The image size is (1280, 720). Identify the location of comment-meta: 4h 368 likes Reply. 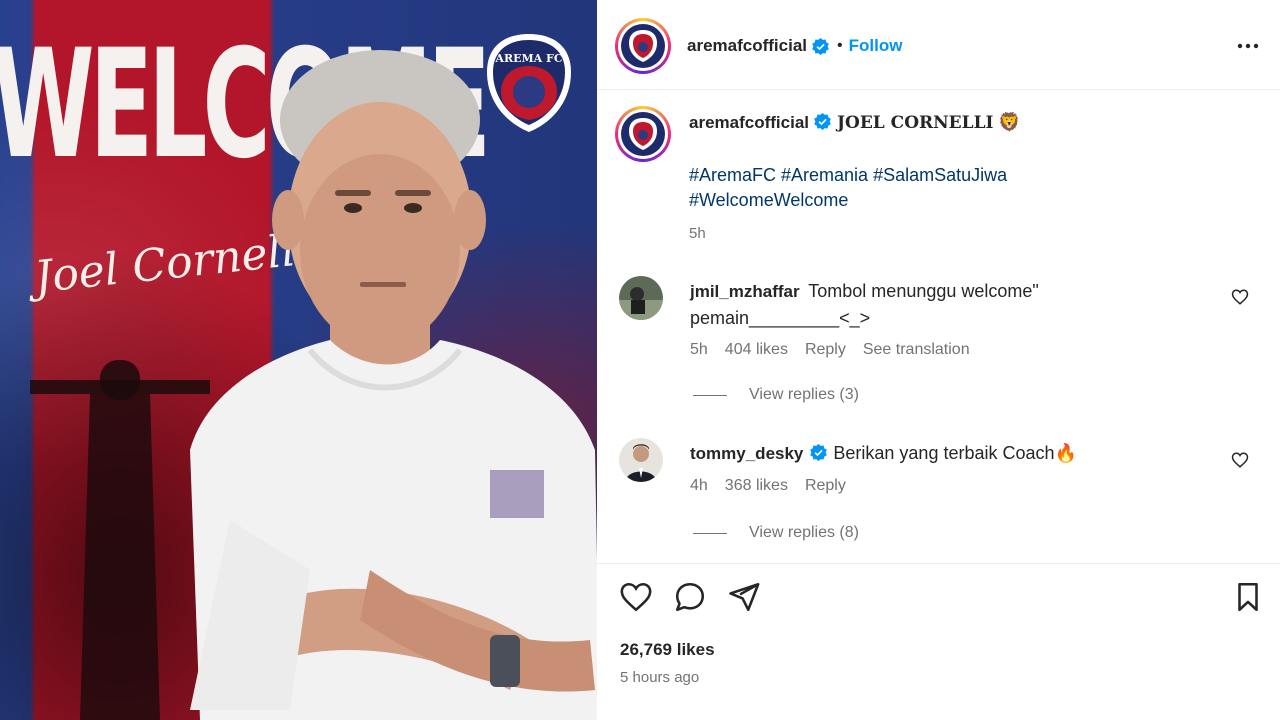
(950, 486).